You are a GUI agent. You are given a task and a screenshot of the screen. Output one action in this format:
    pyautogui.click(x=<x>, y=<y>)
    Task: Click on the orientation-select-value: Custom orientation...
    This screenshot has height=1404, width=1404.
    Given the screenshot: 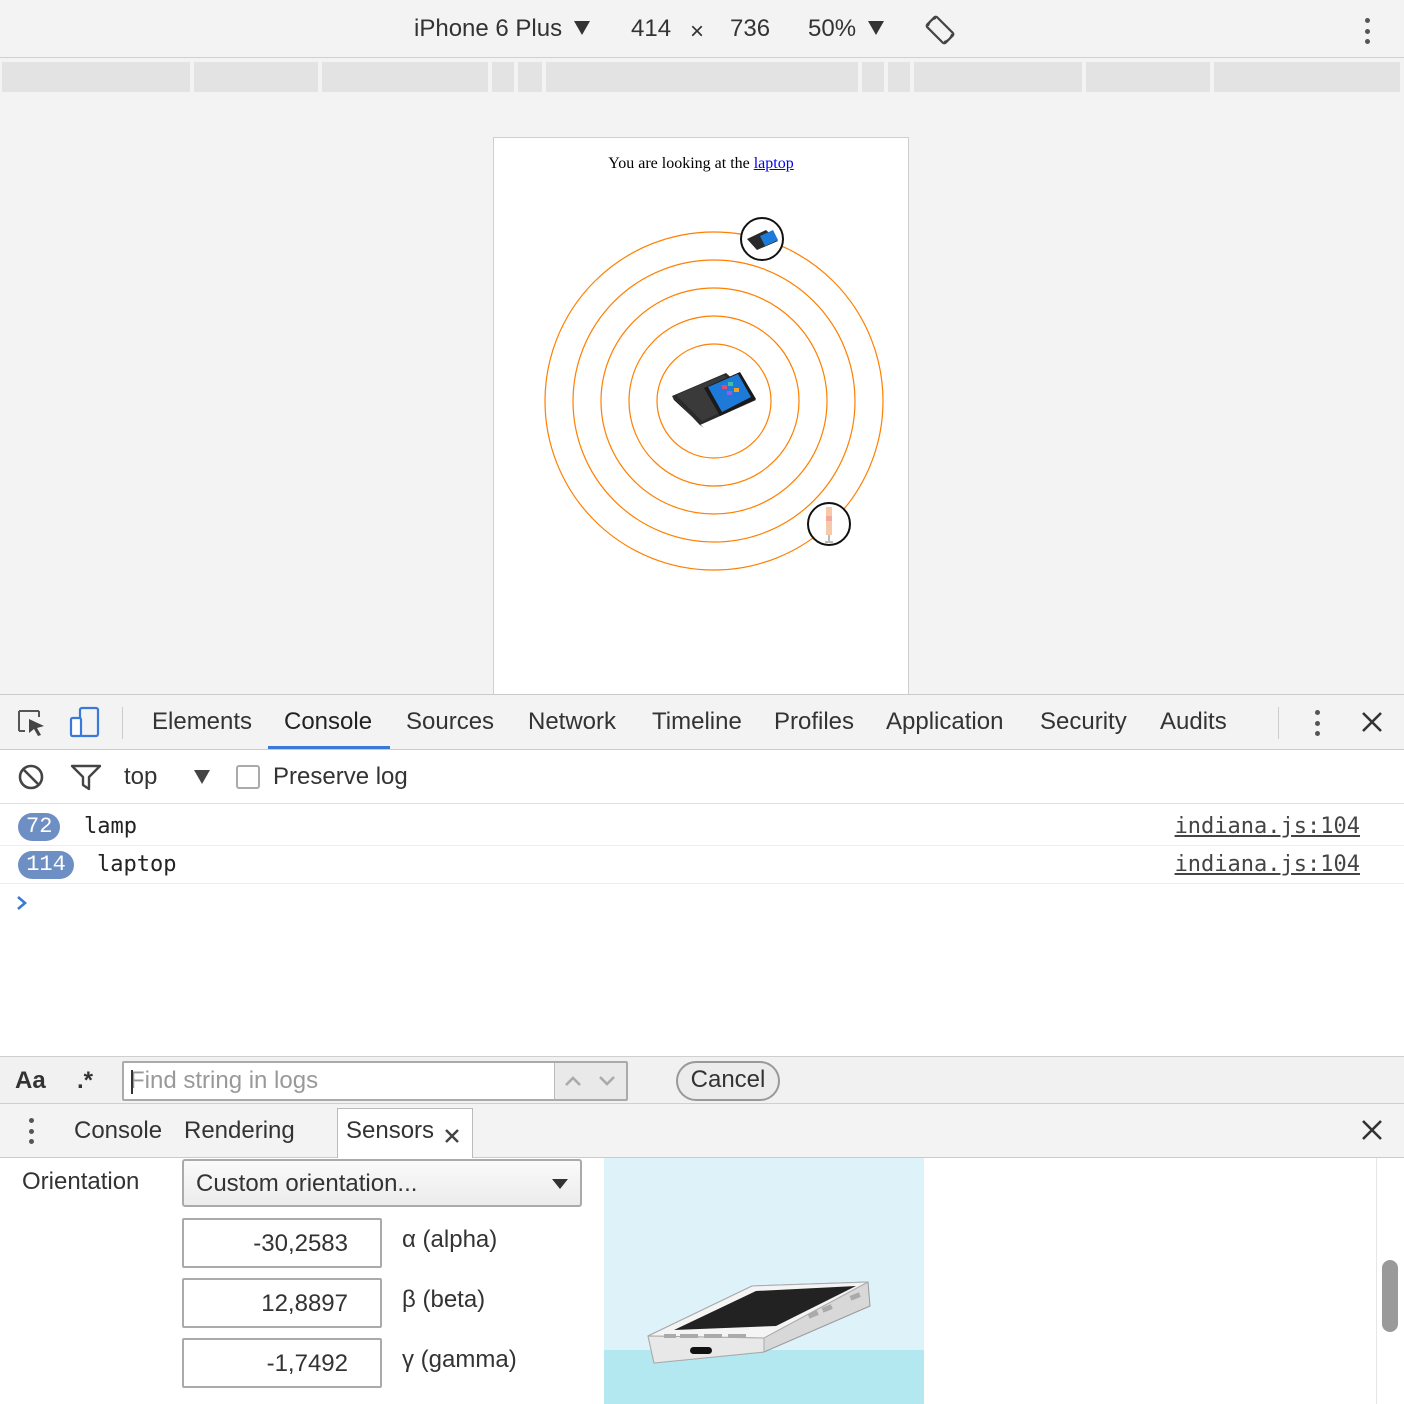 What is the action you would take?
    pyautogui.click(x=307, y=1183)
    